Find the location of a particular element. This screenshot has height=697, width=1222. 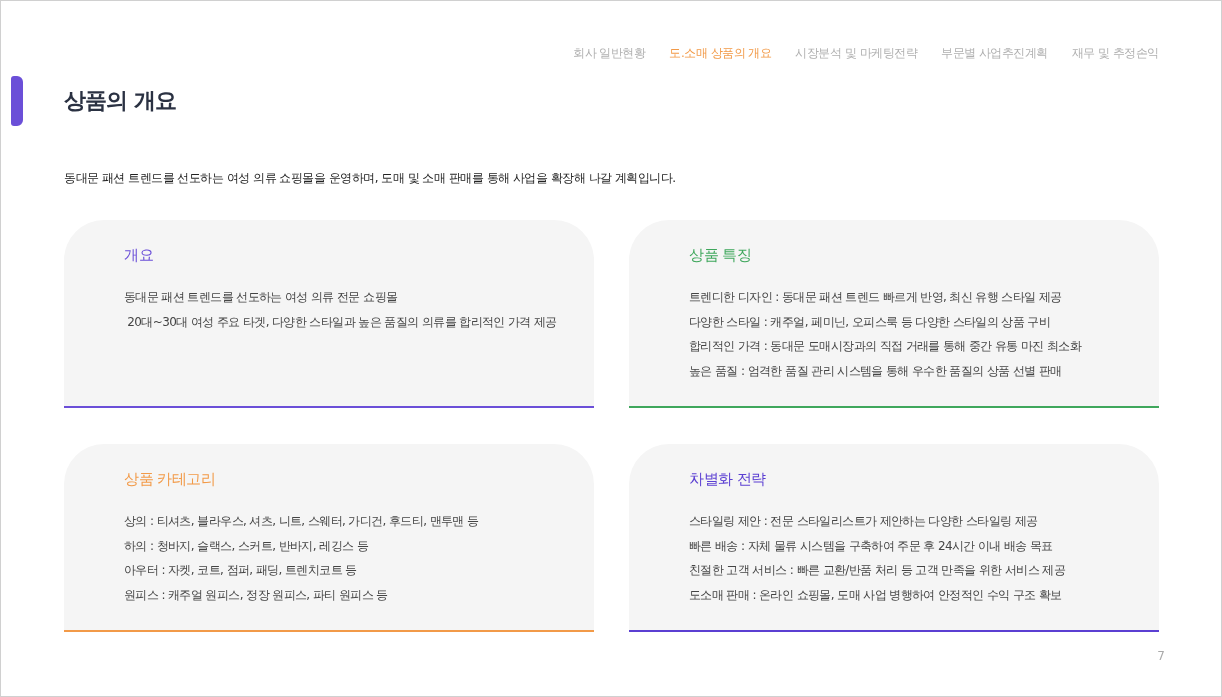

card-text-line: 트렌디한 디자인 : 동대문 패션 트렌드 빠르게 반영, 최신 유행 스타일 제공 is located at coordinates (876, 297).